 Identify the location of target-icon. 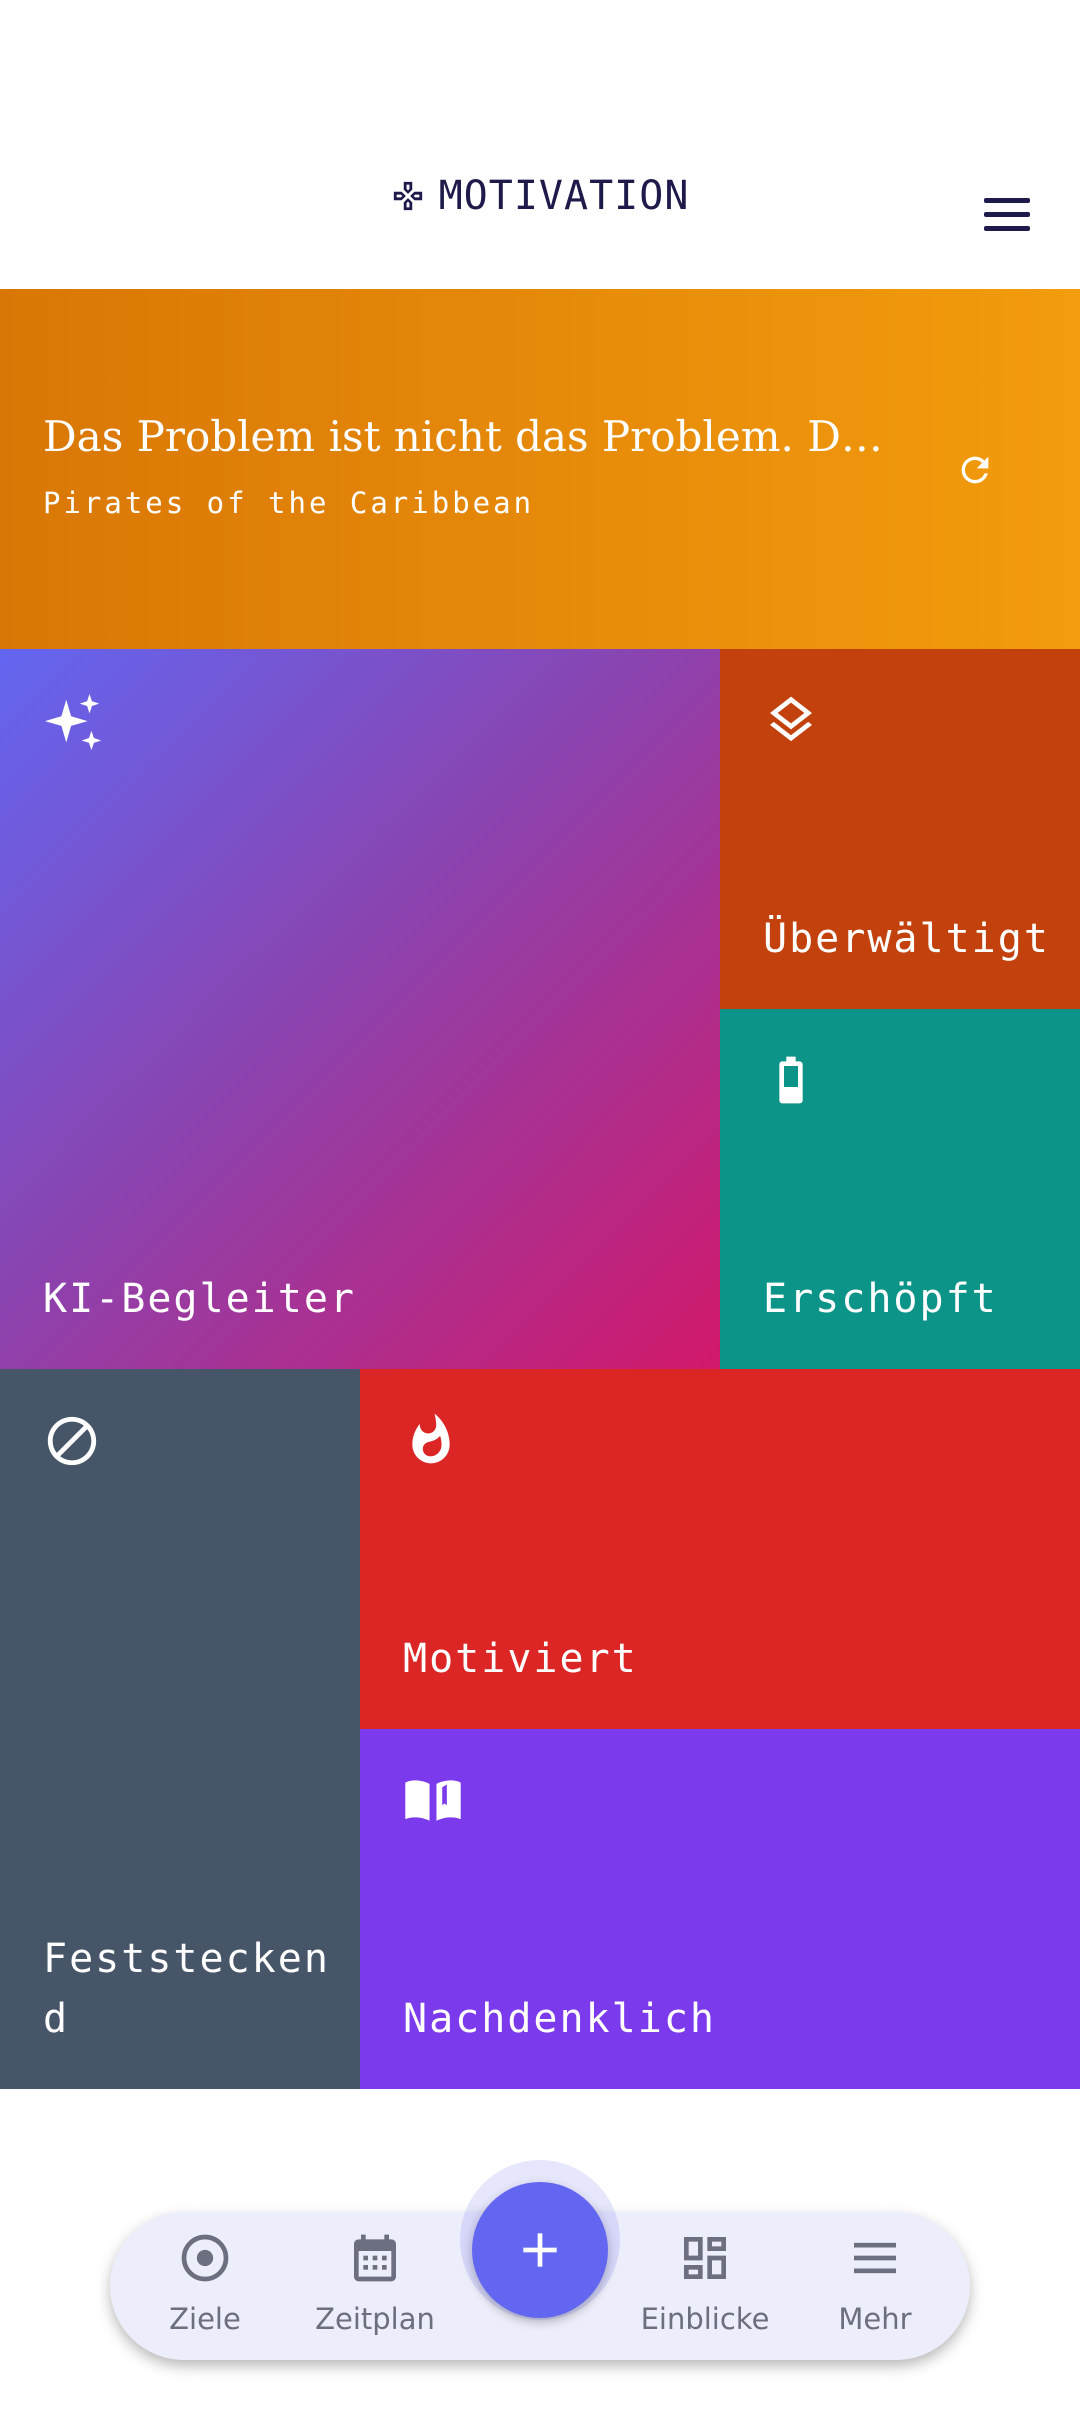
(205, 2258).